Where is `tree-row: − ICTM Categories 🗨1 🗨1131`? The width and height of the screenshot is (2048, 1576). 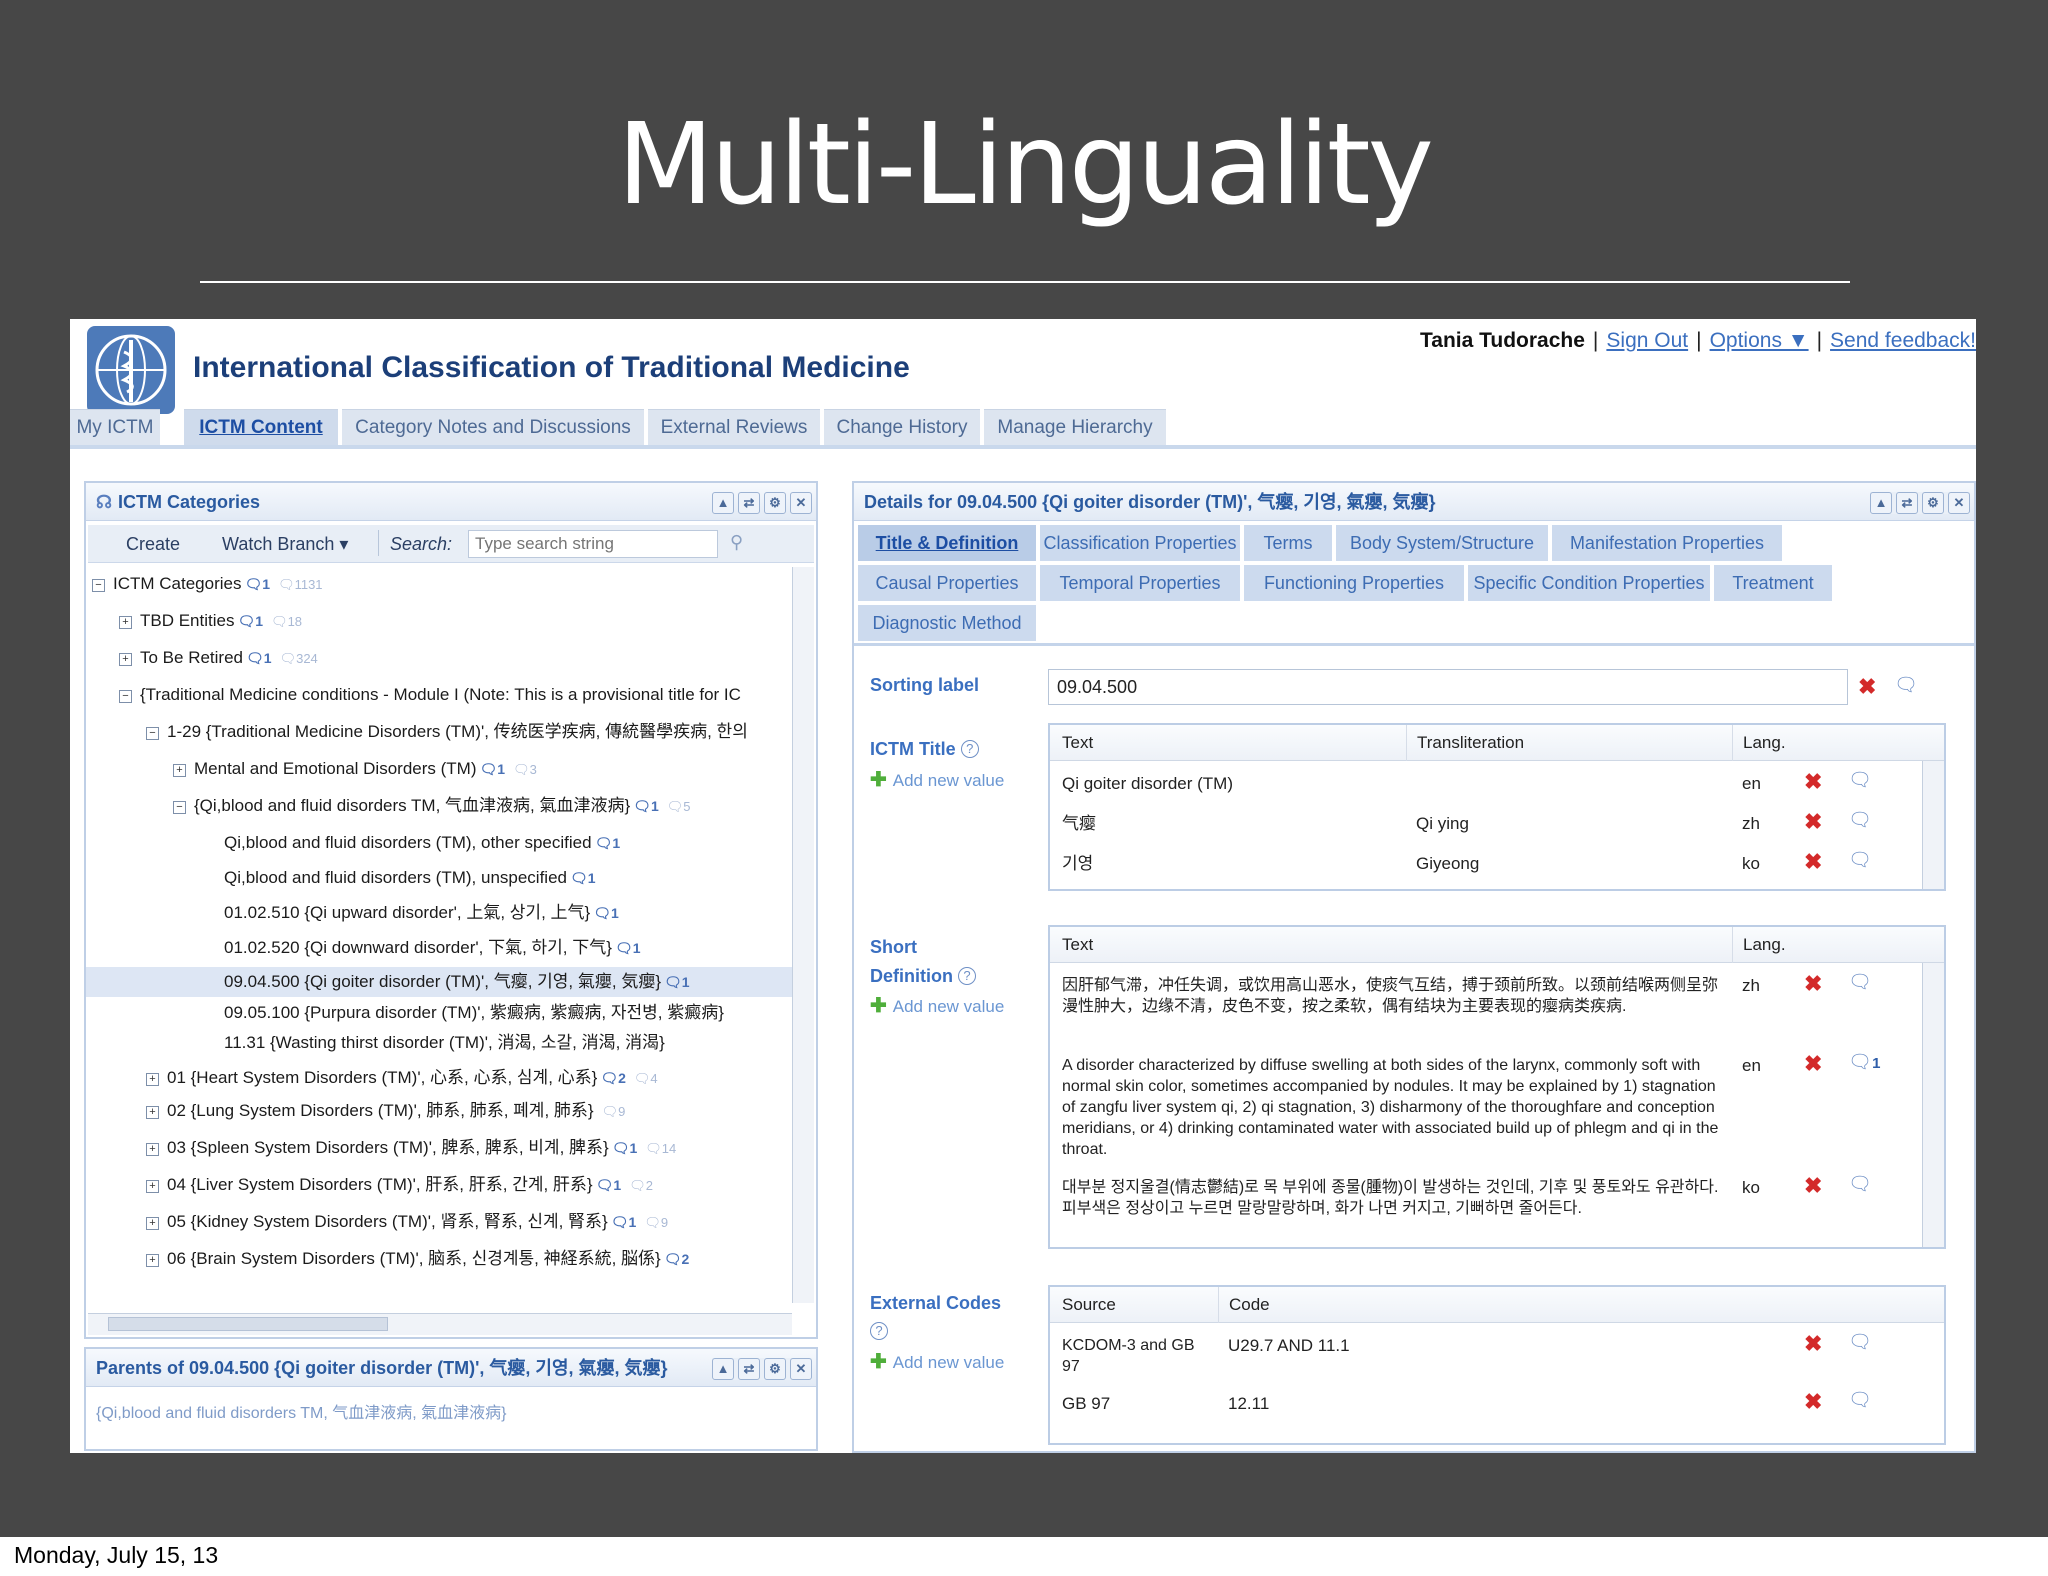 tree-row: − ICTM Categories 🗨1 🗨1131 is located at coordinates (207, 584).